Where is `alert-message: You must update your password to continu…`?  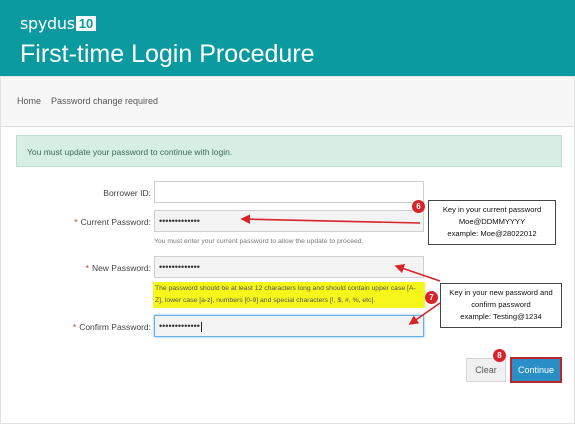 alert-message: You must update your password to continu… is located at coordinates (130, 152).